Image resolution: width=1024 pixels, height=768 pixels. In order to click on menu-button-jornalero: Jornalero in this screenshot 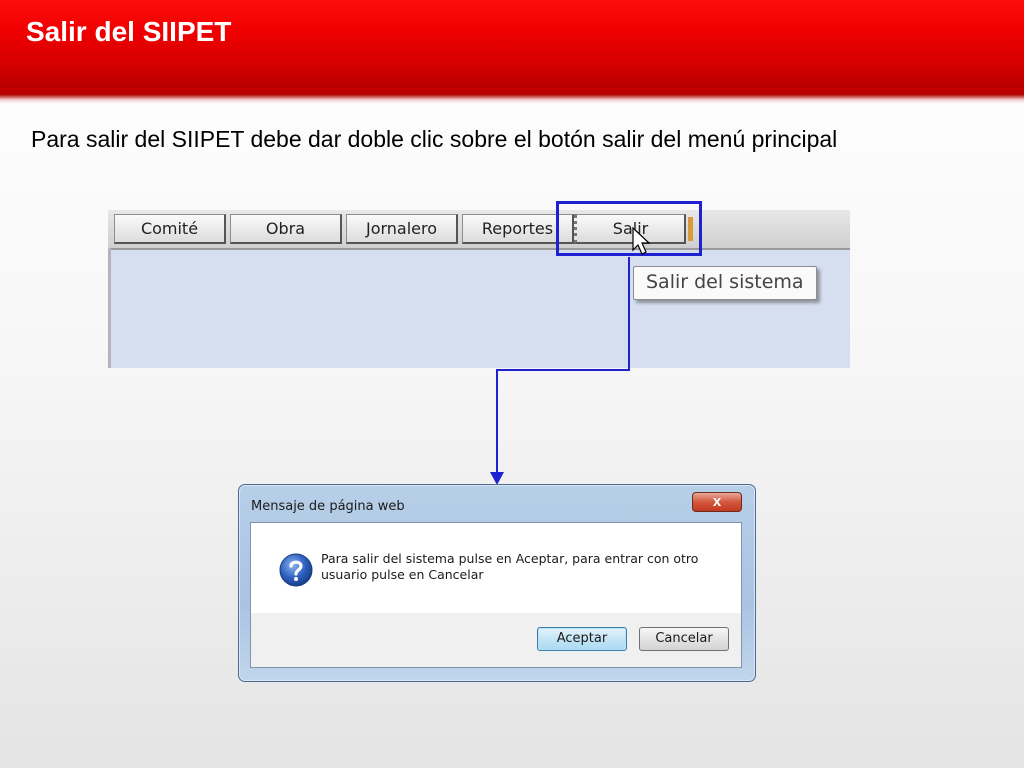, I will do `click(402, 229)`.